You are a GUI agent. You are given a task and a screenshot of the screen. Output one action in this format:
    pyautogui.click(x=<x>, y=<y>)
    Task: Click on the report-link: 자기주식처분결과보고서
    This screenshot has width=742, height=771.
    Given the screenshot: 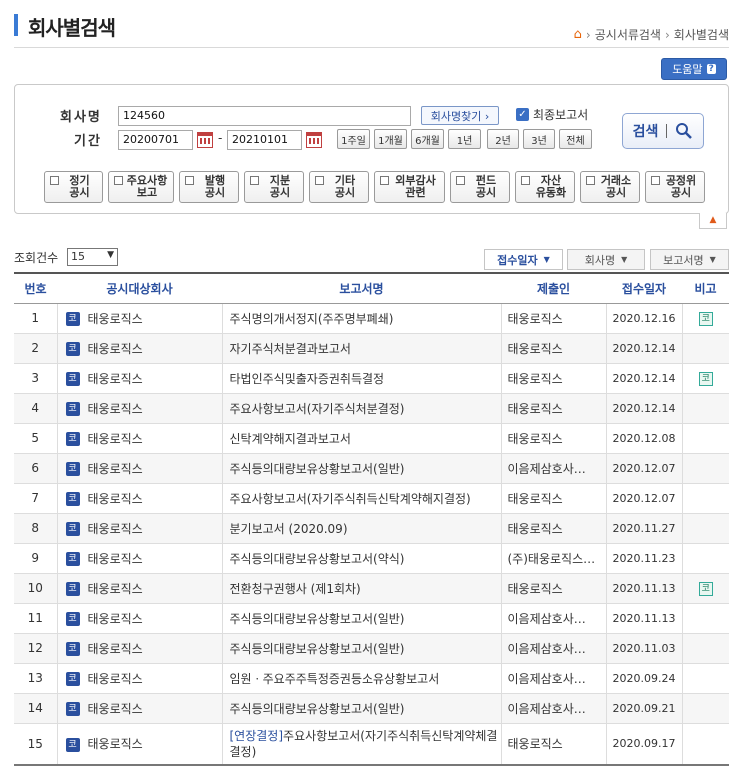 What is the action you would take?
    pyautogui.click(x=290, y=349)
    